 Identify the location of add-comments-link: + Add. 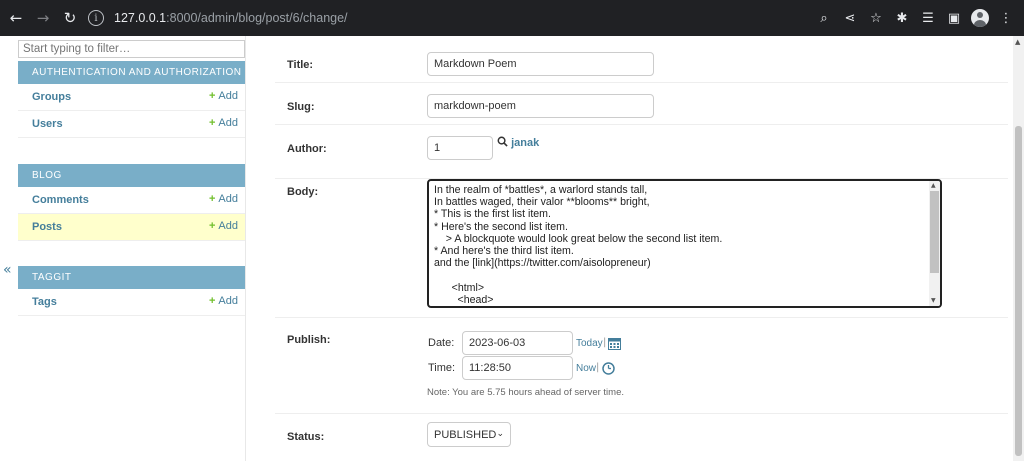
(223, 199).